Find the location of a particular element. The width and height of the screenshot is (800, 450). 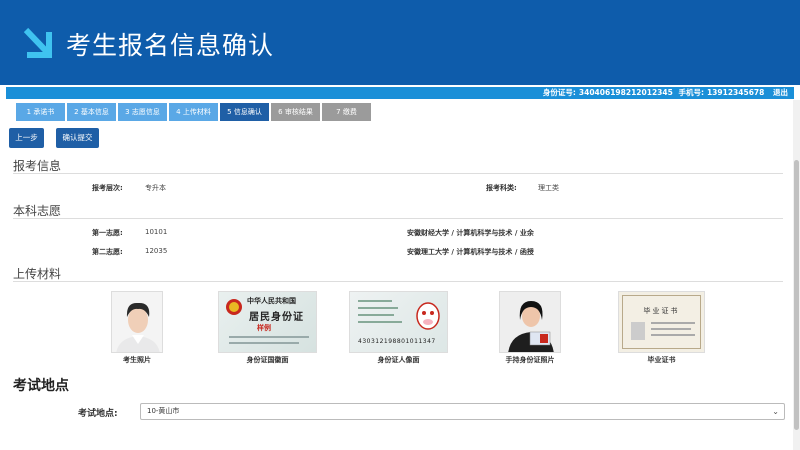

page-scrollbar is located at coordinates (796, 275).